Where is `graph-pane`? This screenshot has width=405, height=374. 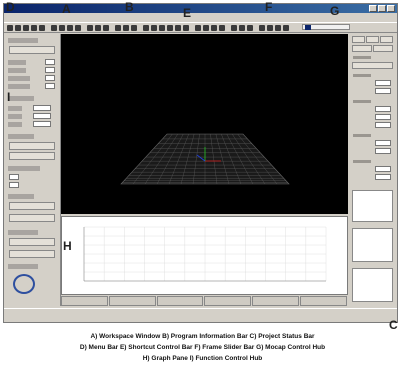 graph-pane is located at coordinates (204, 255).